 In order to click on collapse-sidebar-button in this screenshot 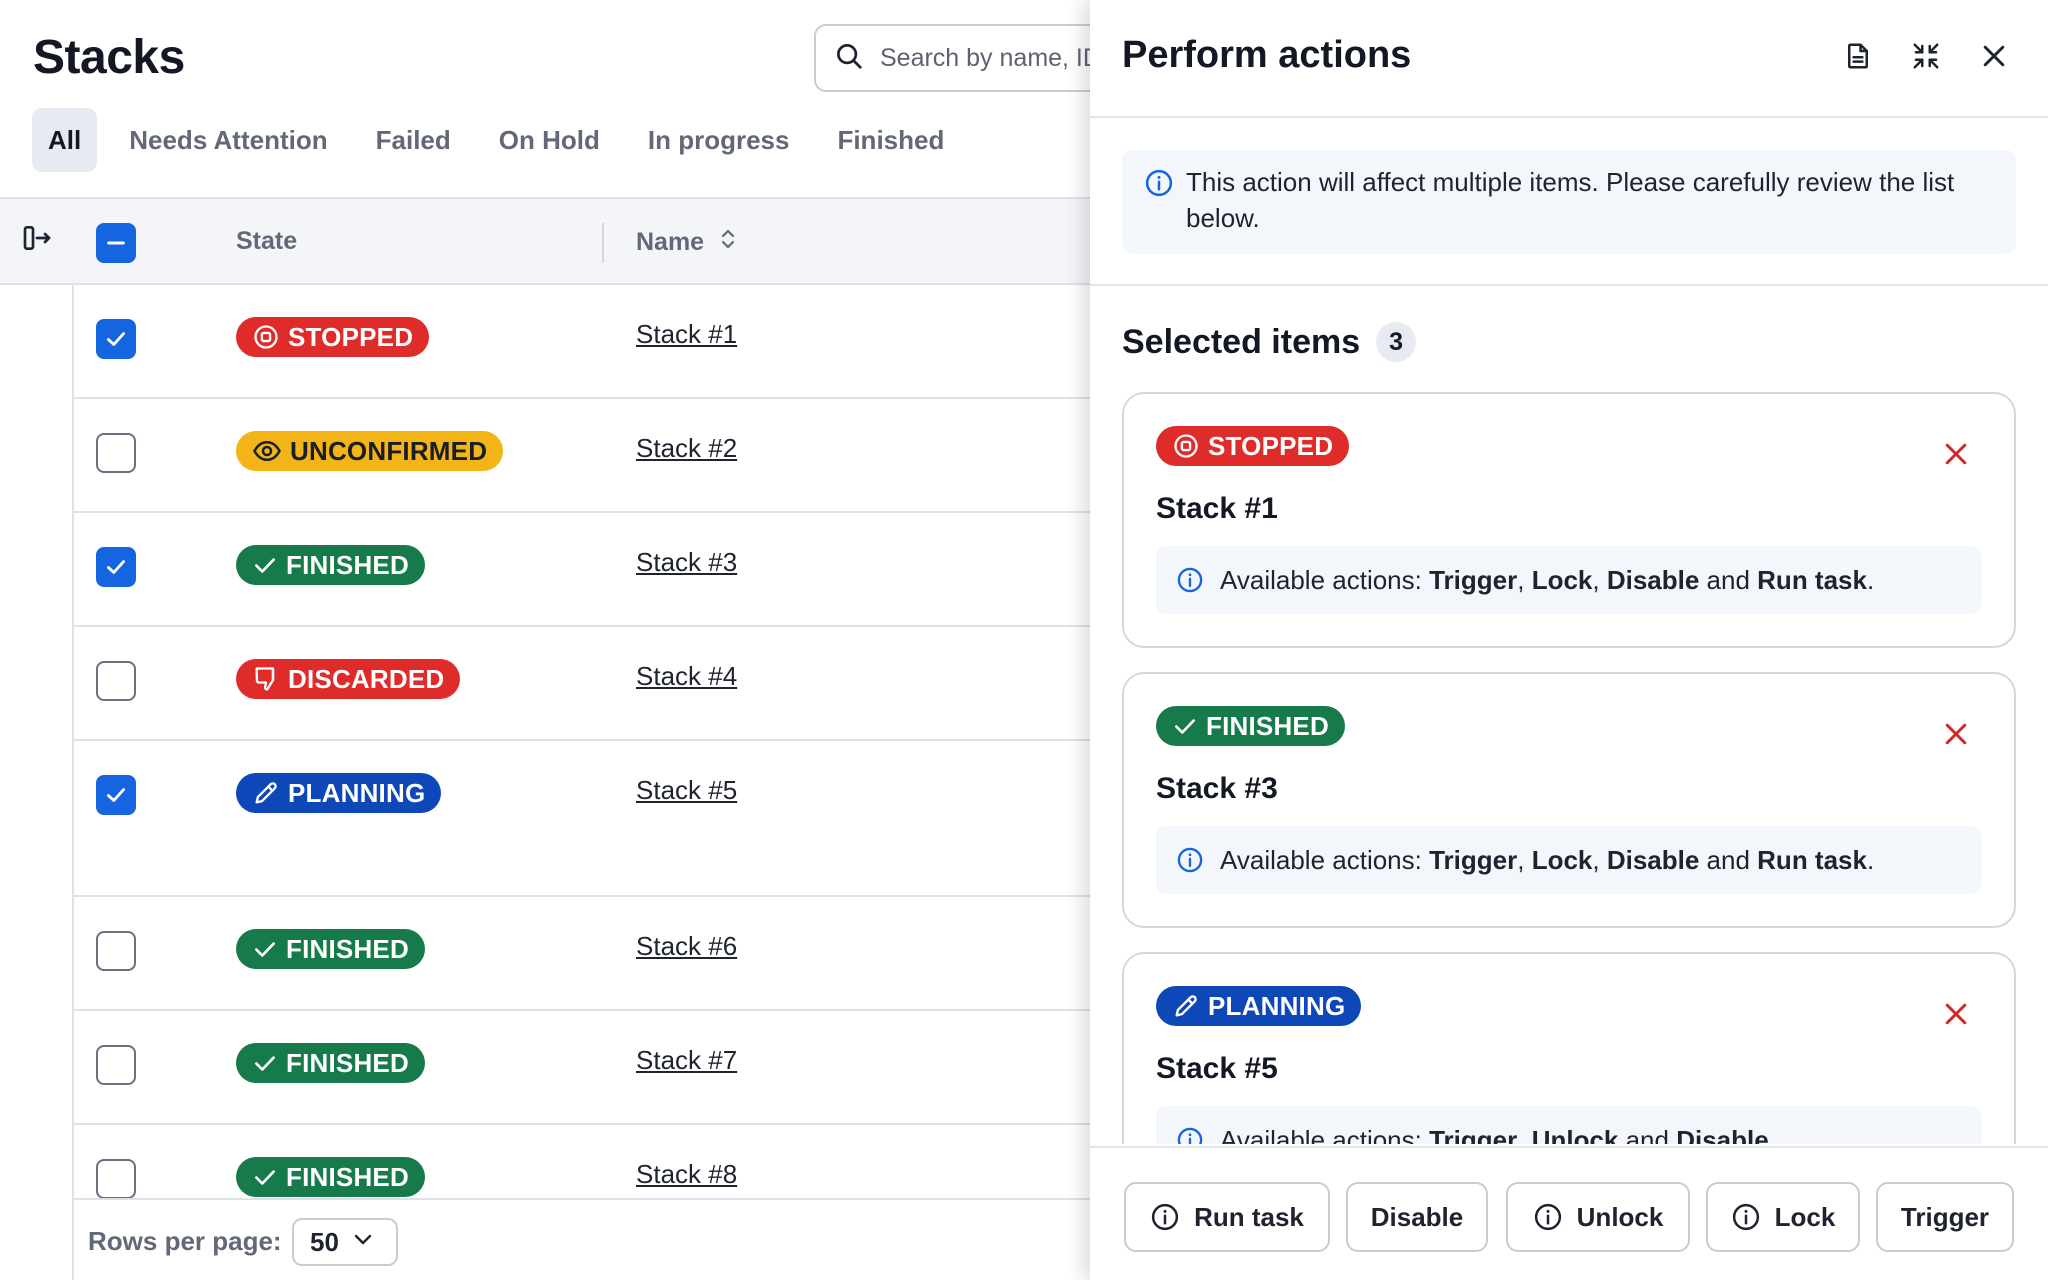, I will do `click(37, 240)`.